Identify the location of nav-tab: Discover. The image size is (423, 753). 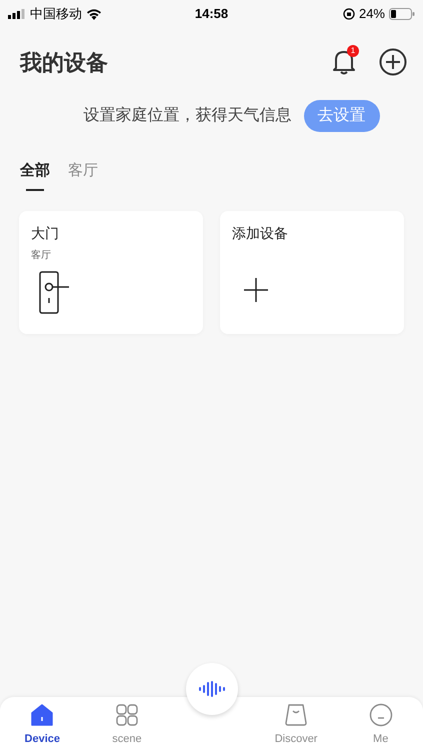
(296, 724).